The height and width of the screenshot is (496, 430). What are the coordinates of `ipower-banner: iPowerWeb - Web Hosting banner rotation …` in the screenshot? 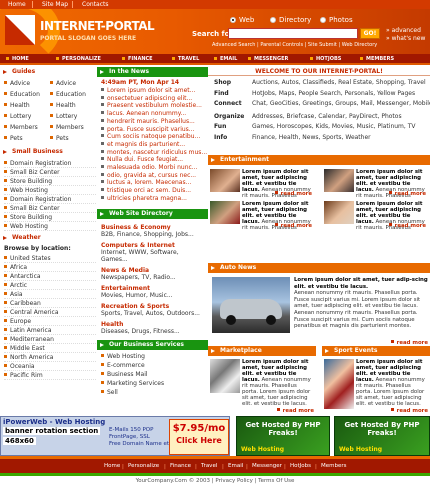 It's located at (115, 436).